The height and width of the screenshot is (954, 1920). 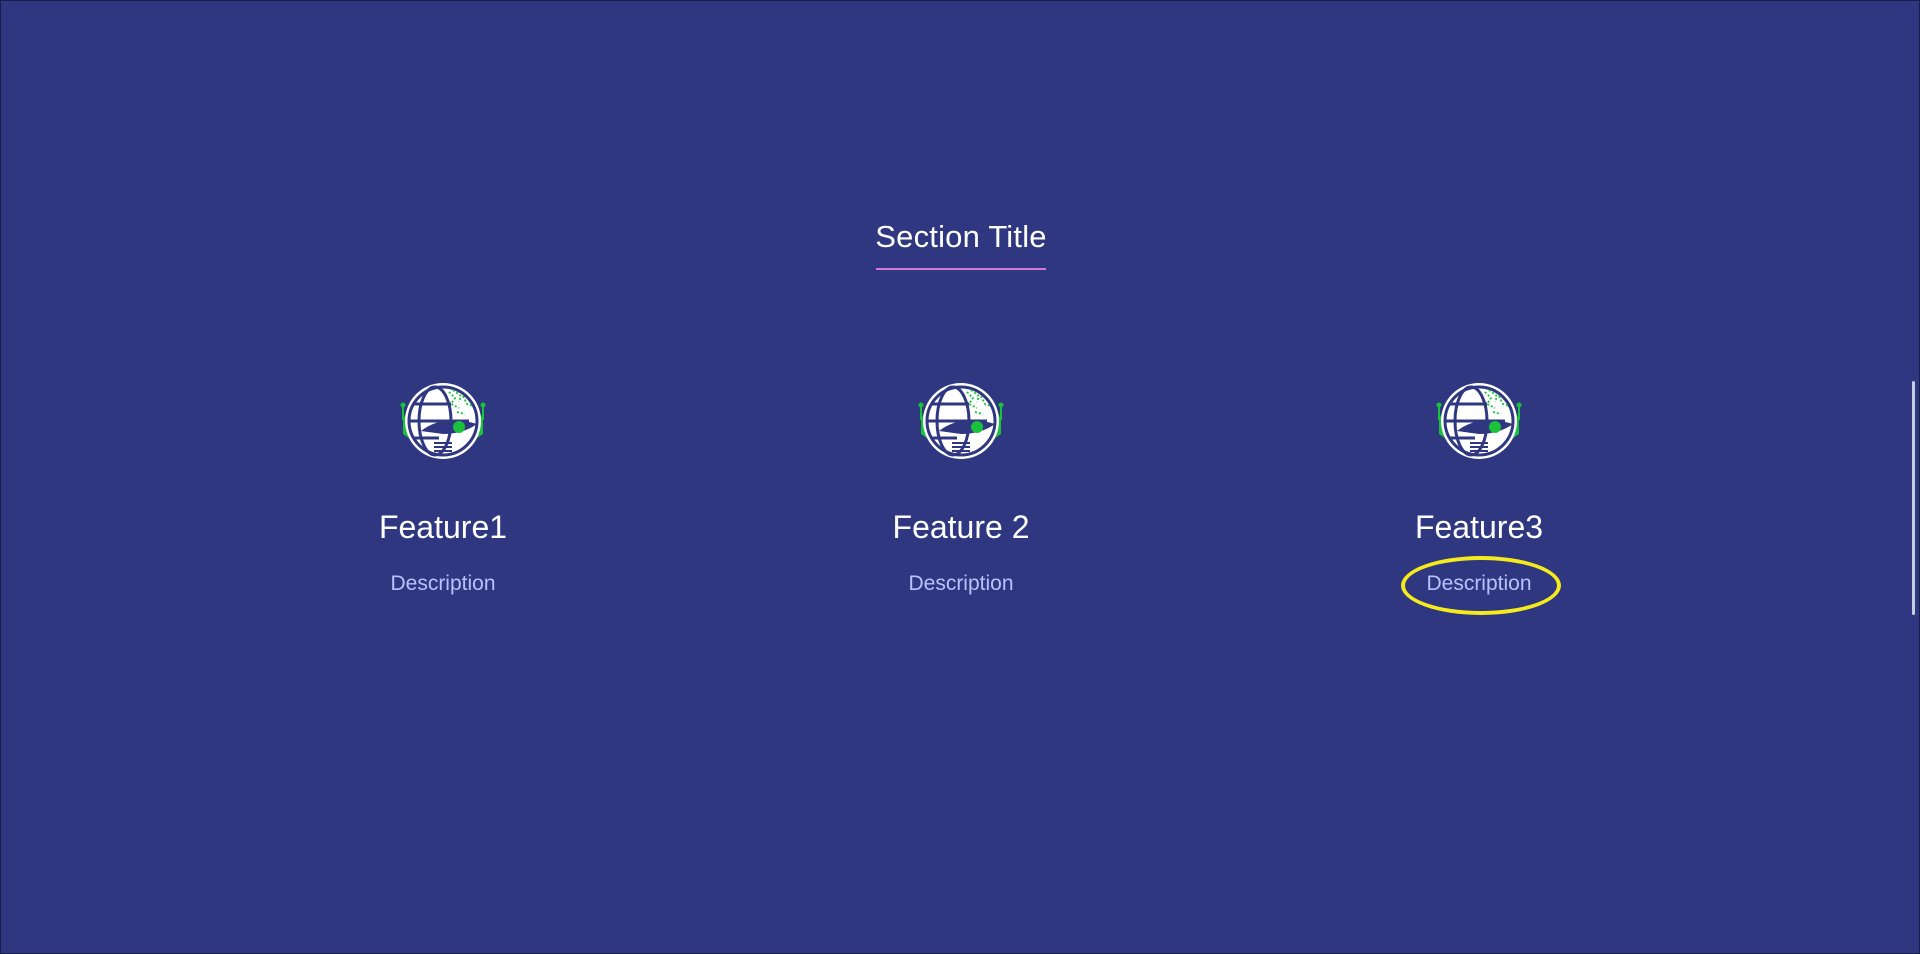 What do you see at coordinates (1479, 527) in the screenshot?
I see `feature-title: Feature3` at bounding box center [1479, 527].